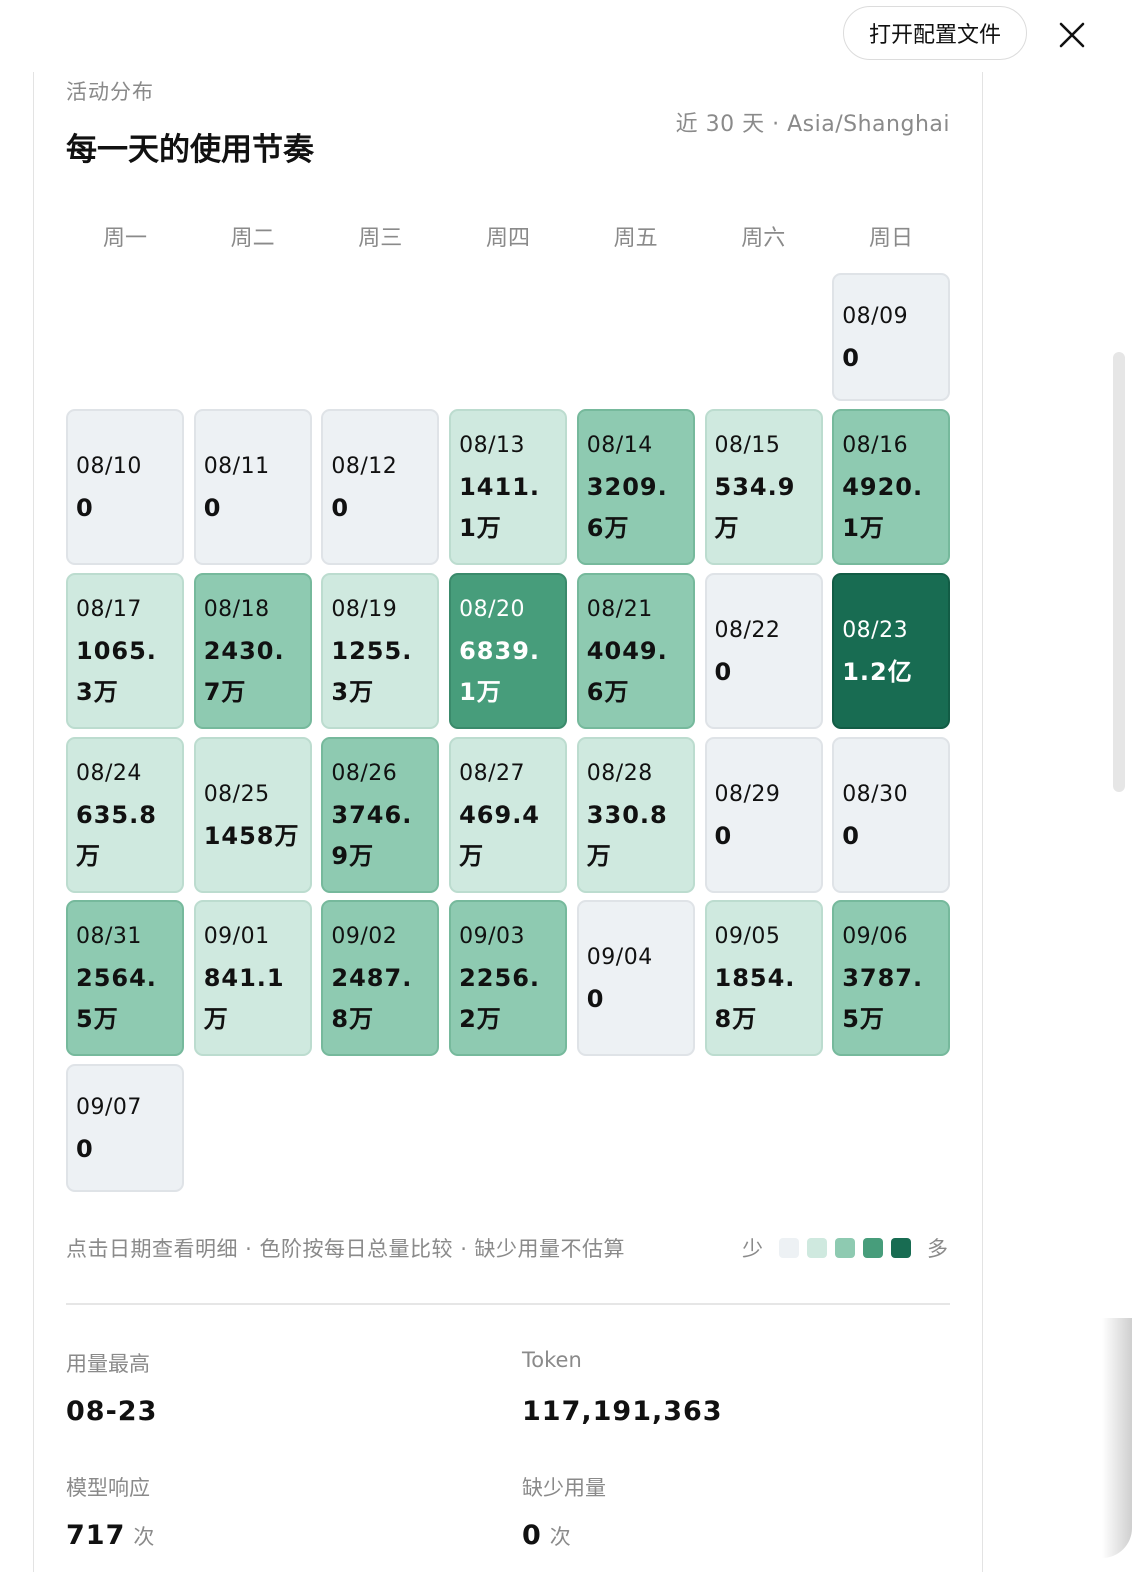 This screenshot has width=1132, height=1572. Describe the element at coordinates (763, 978) in the screenshot. I see `day-cell: 09/05 1854.8万` at that location.